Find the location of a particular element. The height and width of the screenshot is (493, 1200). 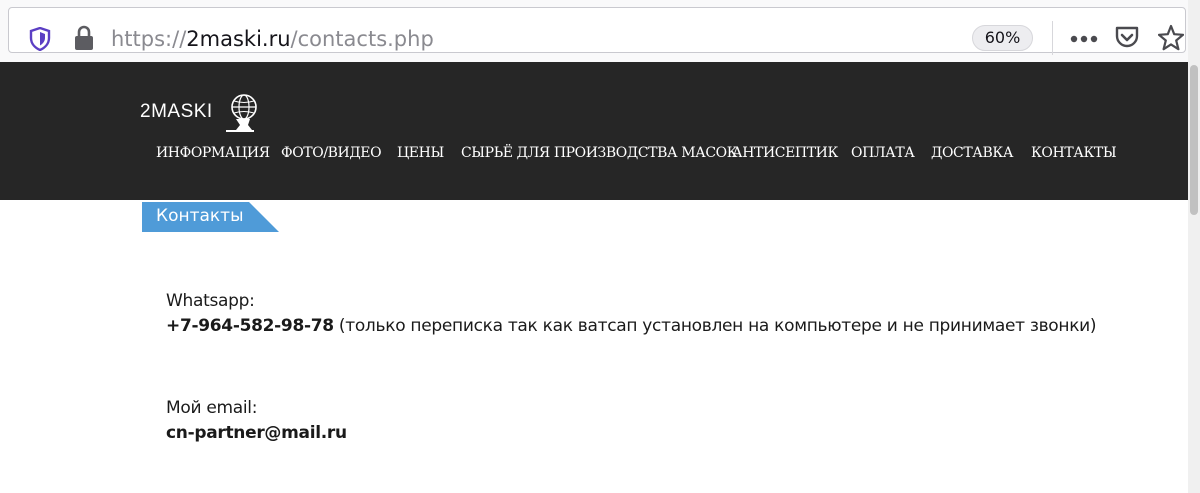

whatsapp-label: Whatsapp: is located at coordinates (210, 301).